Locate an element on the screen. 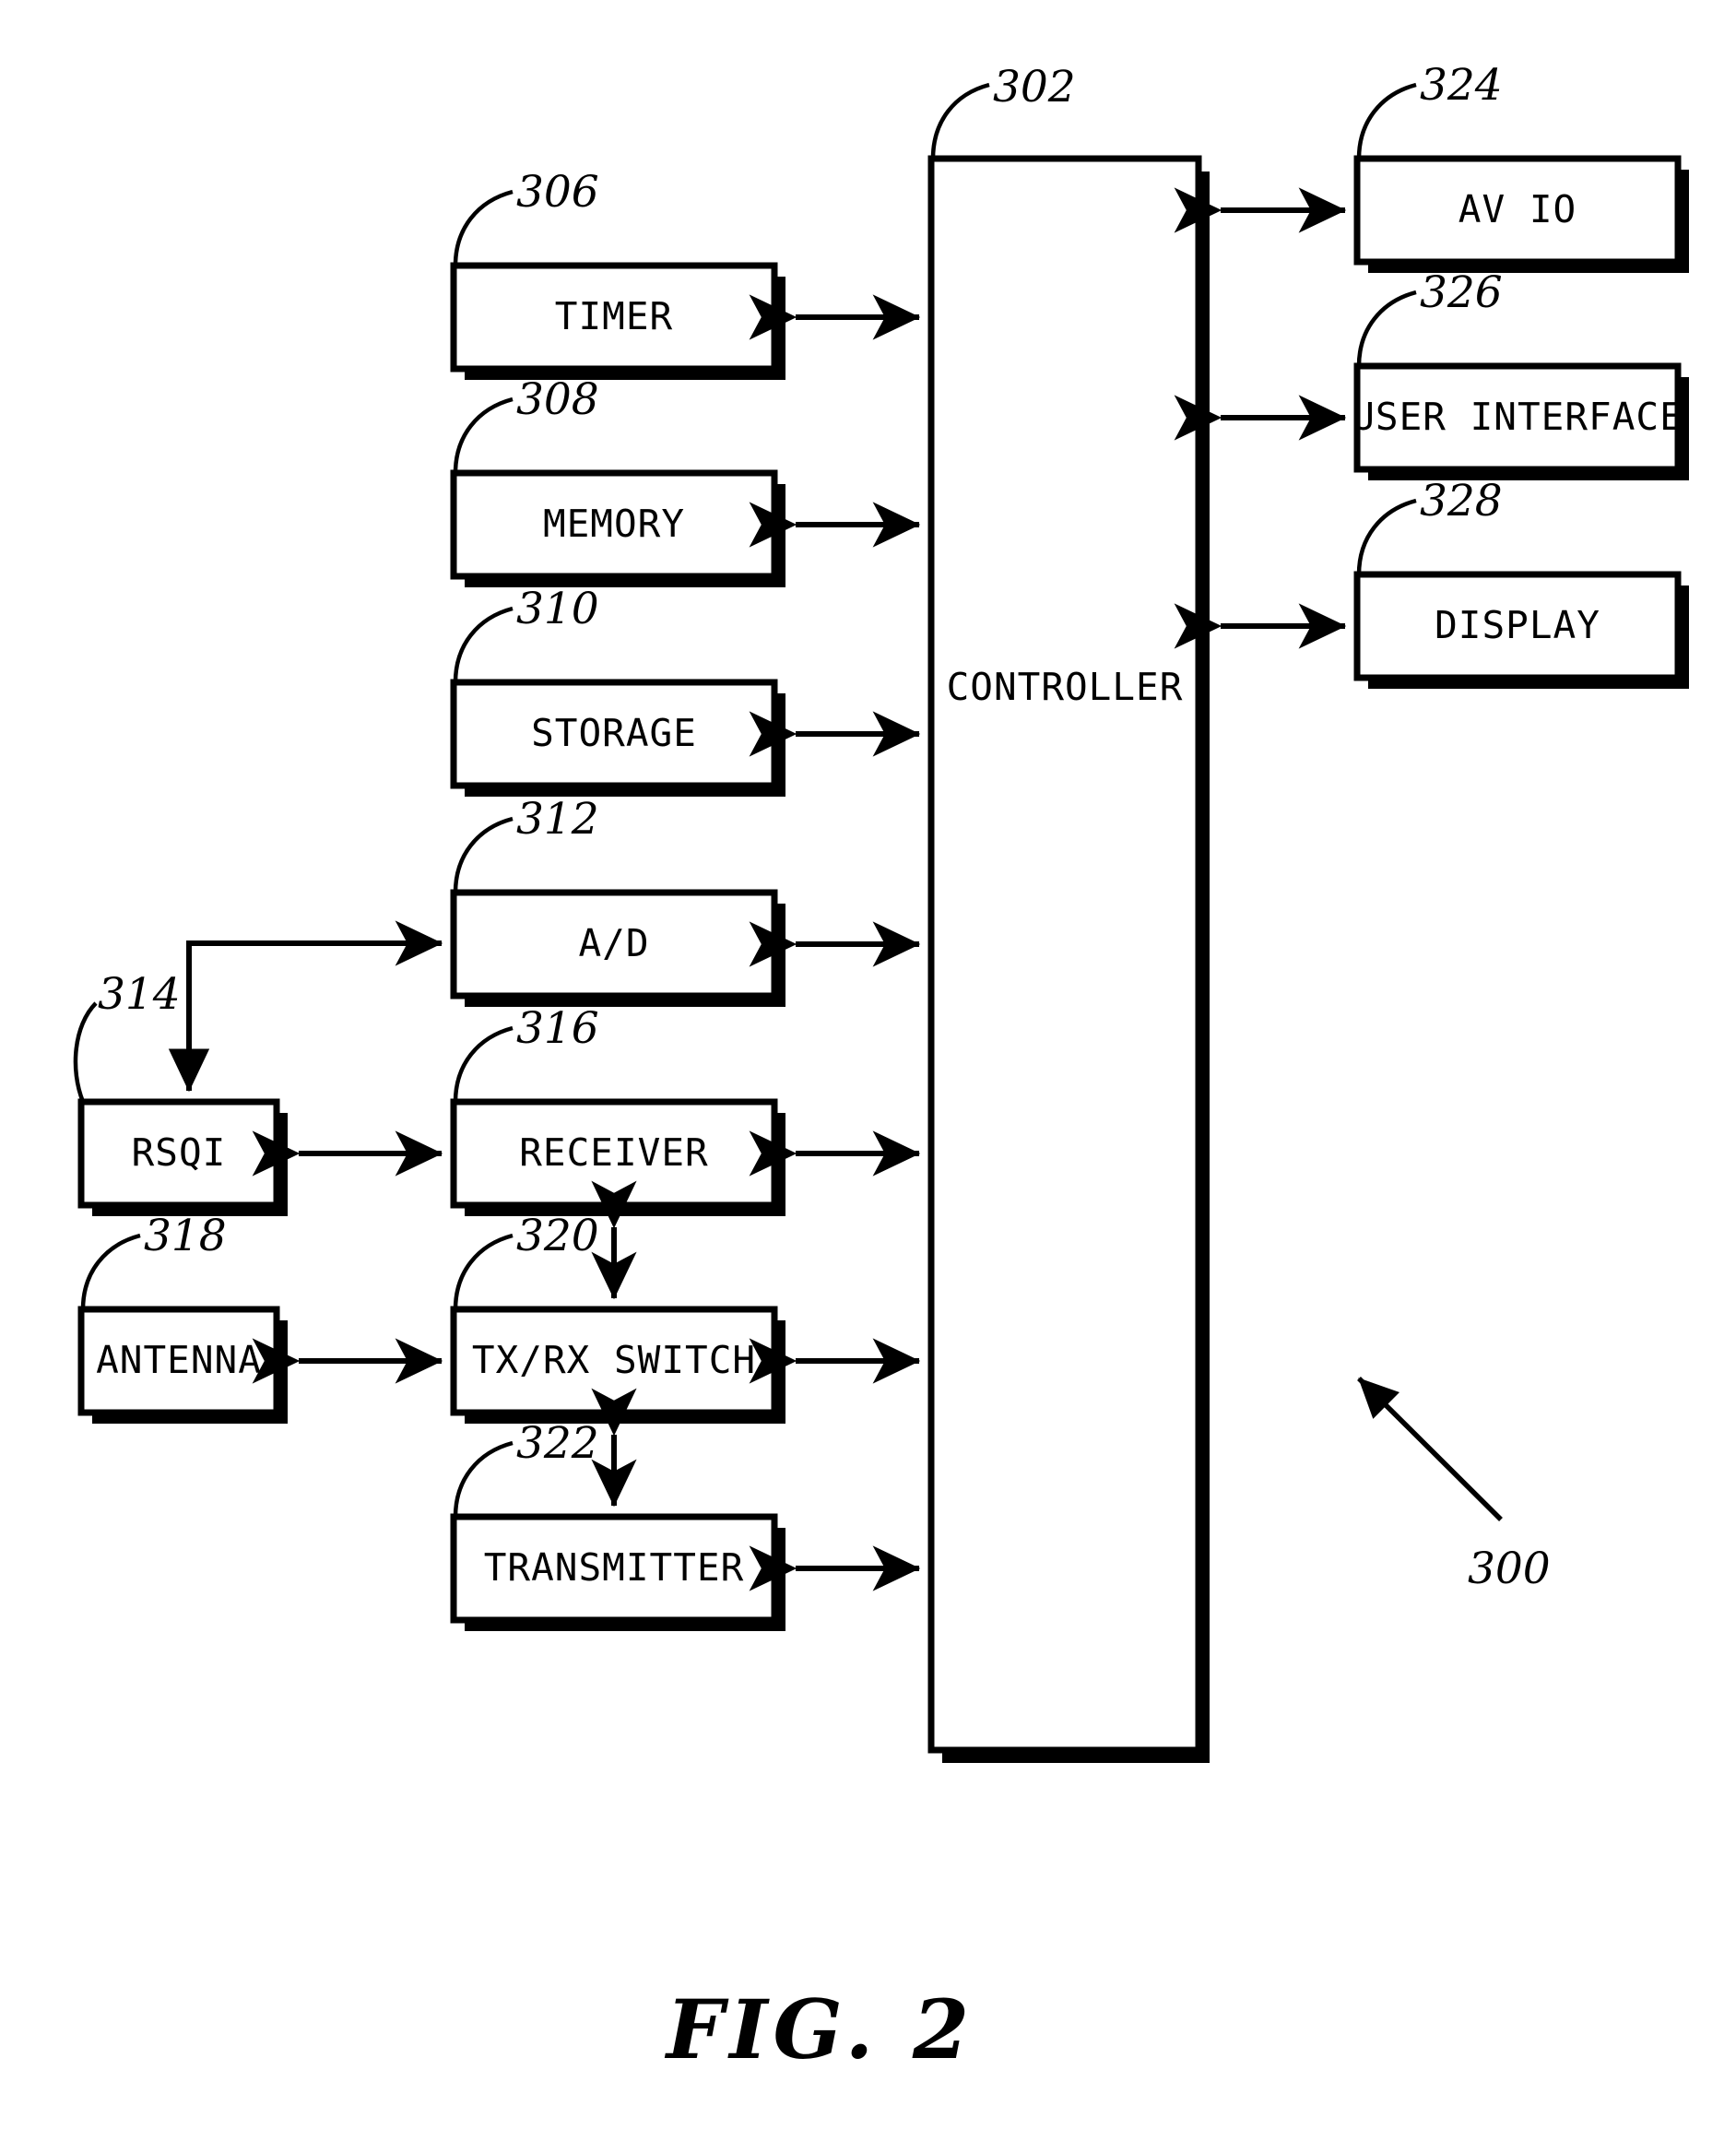 The height and width of the screenshot is (2129, 1736). ref-300-group: 300 is located at coordinates (1454, 1486).